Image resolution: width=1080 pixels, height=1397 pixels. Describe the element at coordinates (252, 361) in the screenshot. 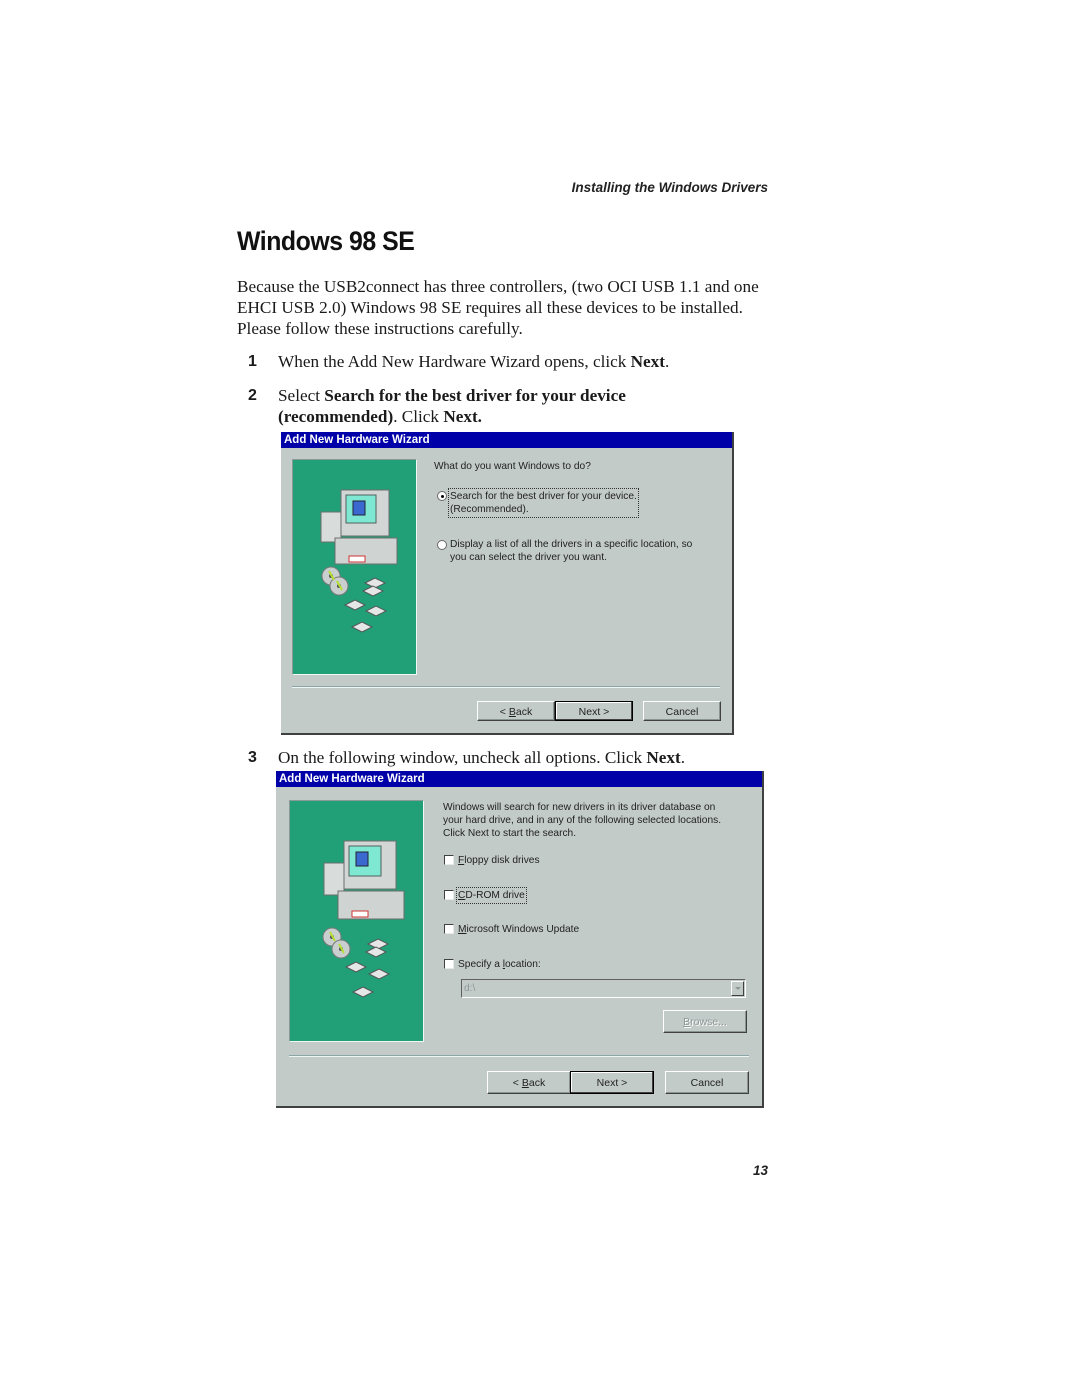

I see `step-number: 1` at that location.